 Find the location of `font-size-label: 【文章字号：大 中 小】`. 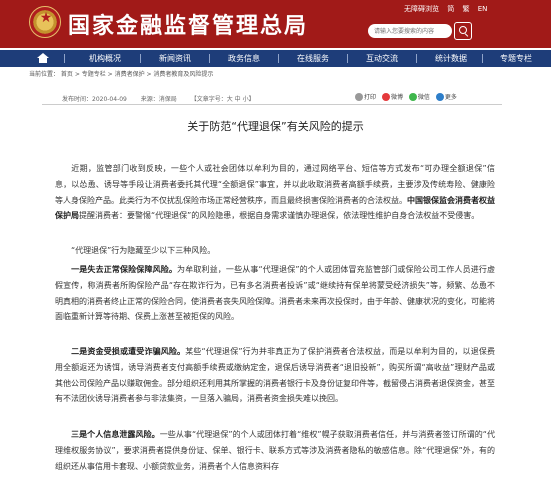

font-size-label: 【文章字号：大 中 小】 is located at coordinates (222, 99).